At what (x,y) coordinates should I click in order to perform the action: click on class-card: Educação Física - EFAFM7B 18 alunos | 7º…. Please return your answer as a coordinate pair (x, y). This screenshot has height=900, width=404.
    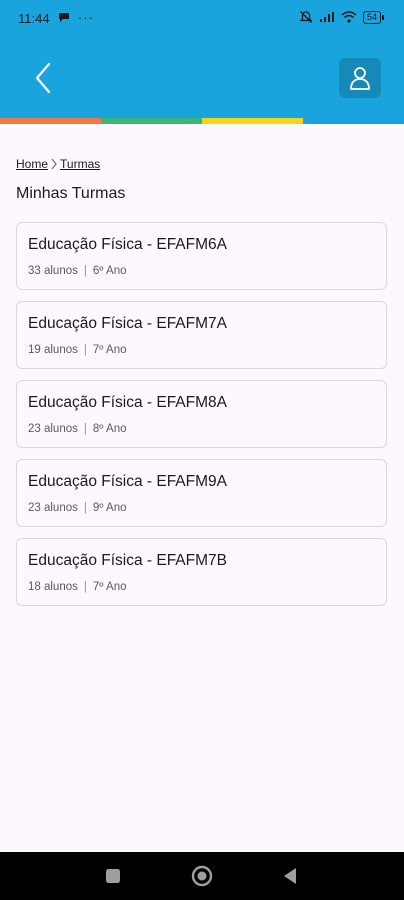
    Looking at the image, I should click on (201, 572).